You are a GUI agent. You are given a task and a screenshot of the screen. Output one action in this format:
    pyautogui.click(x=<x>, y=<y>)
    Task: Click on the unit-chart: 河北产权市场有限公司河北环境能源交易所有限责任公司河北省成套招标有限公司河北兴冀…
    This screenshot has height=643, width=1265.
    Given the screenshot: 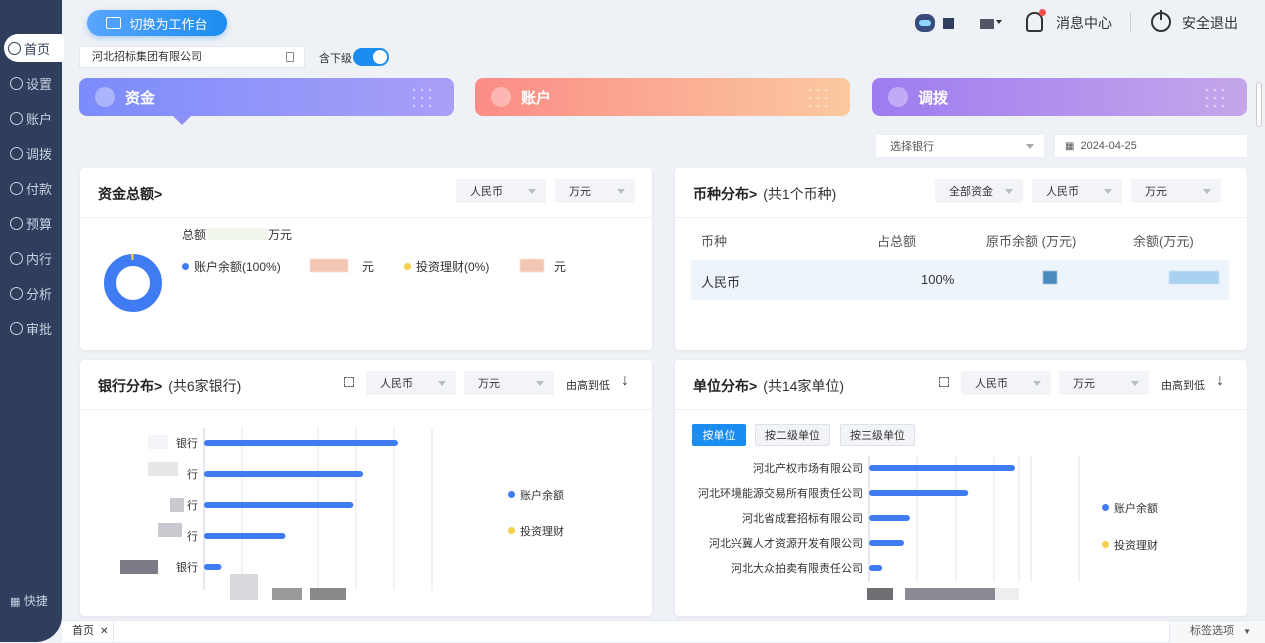 What is the action you would take?
    pyautogui.click(x=889, y=528)
    